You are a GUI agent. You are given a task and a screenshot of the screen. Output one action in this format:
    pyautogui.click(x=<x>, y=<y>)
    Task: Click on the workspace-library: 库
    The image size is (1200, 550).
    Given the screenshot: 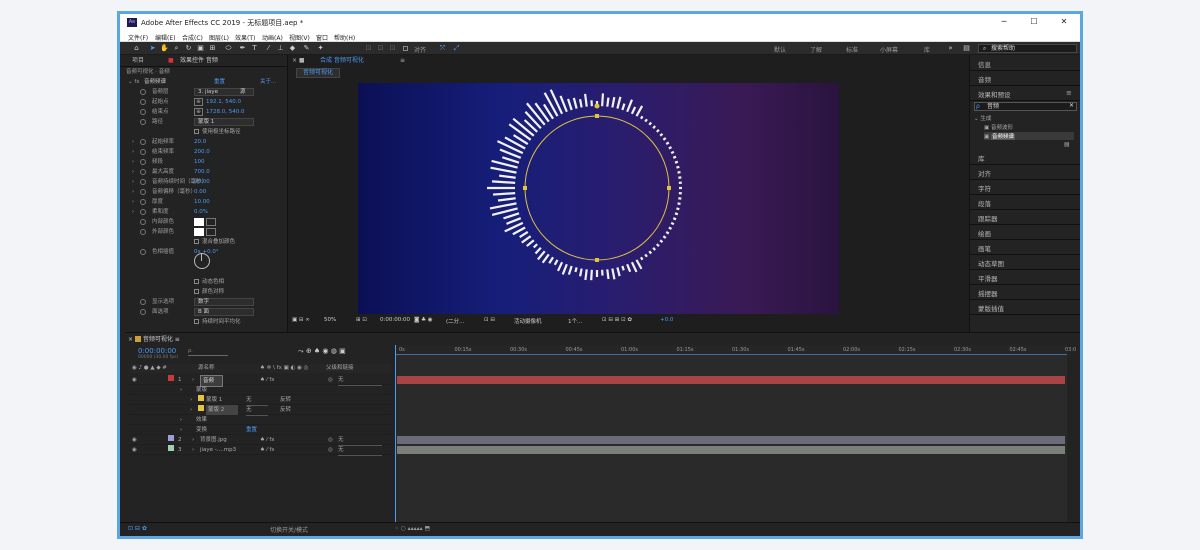 What is the action you would take?
    pyautogui.click(x=927, y=49)
    